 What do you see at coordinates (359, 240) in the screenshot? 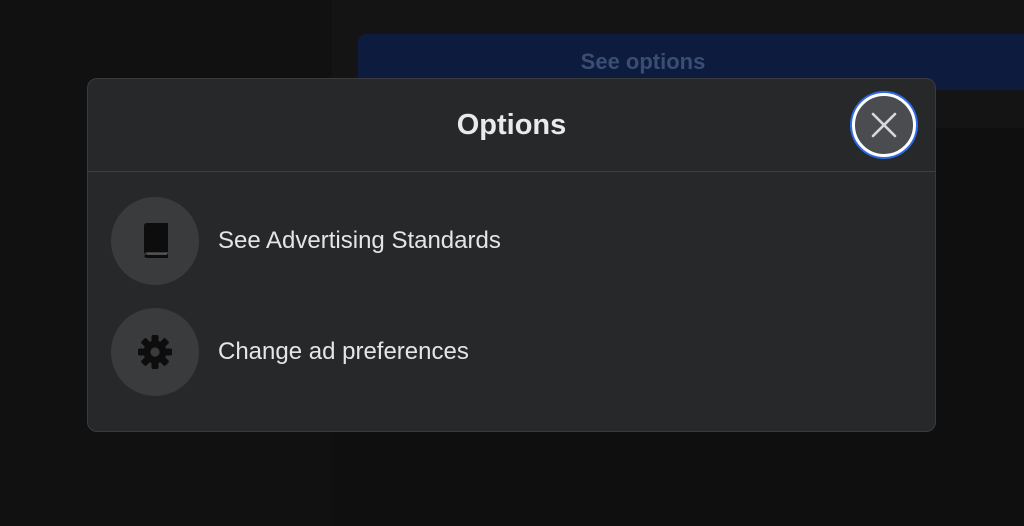
I see `option-label: See Advertising Standards` at bounding box center [359, 240].